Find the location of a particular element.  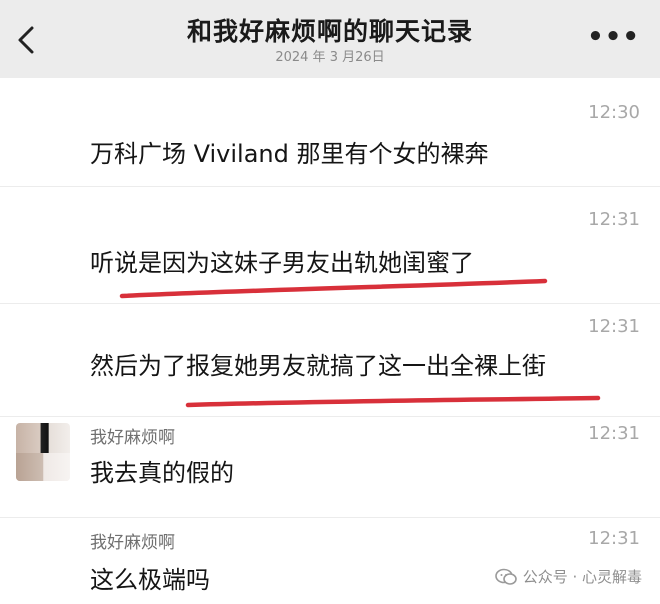

watermark: 公众号 · 心灵解毒 is located at coordinates (568, 576).